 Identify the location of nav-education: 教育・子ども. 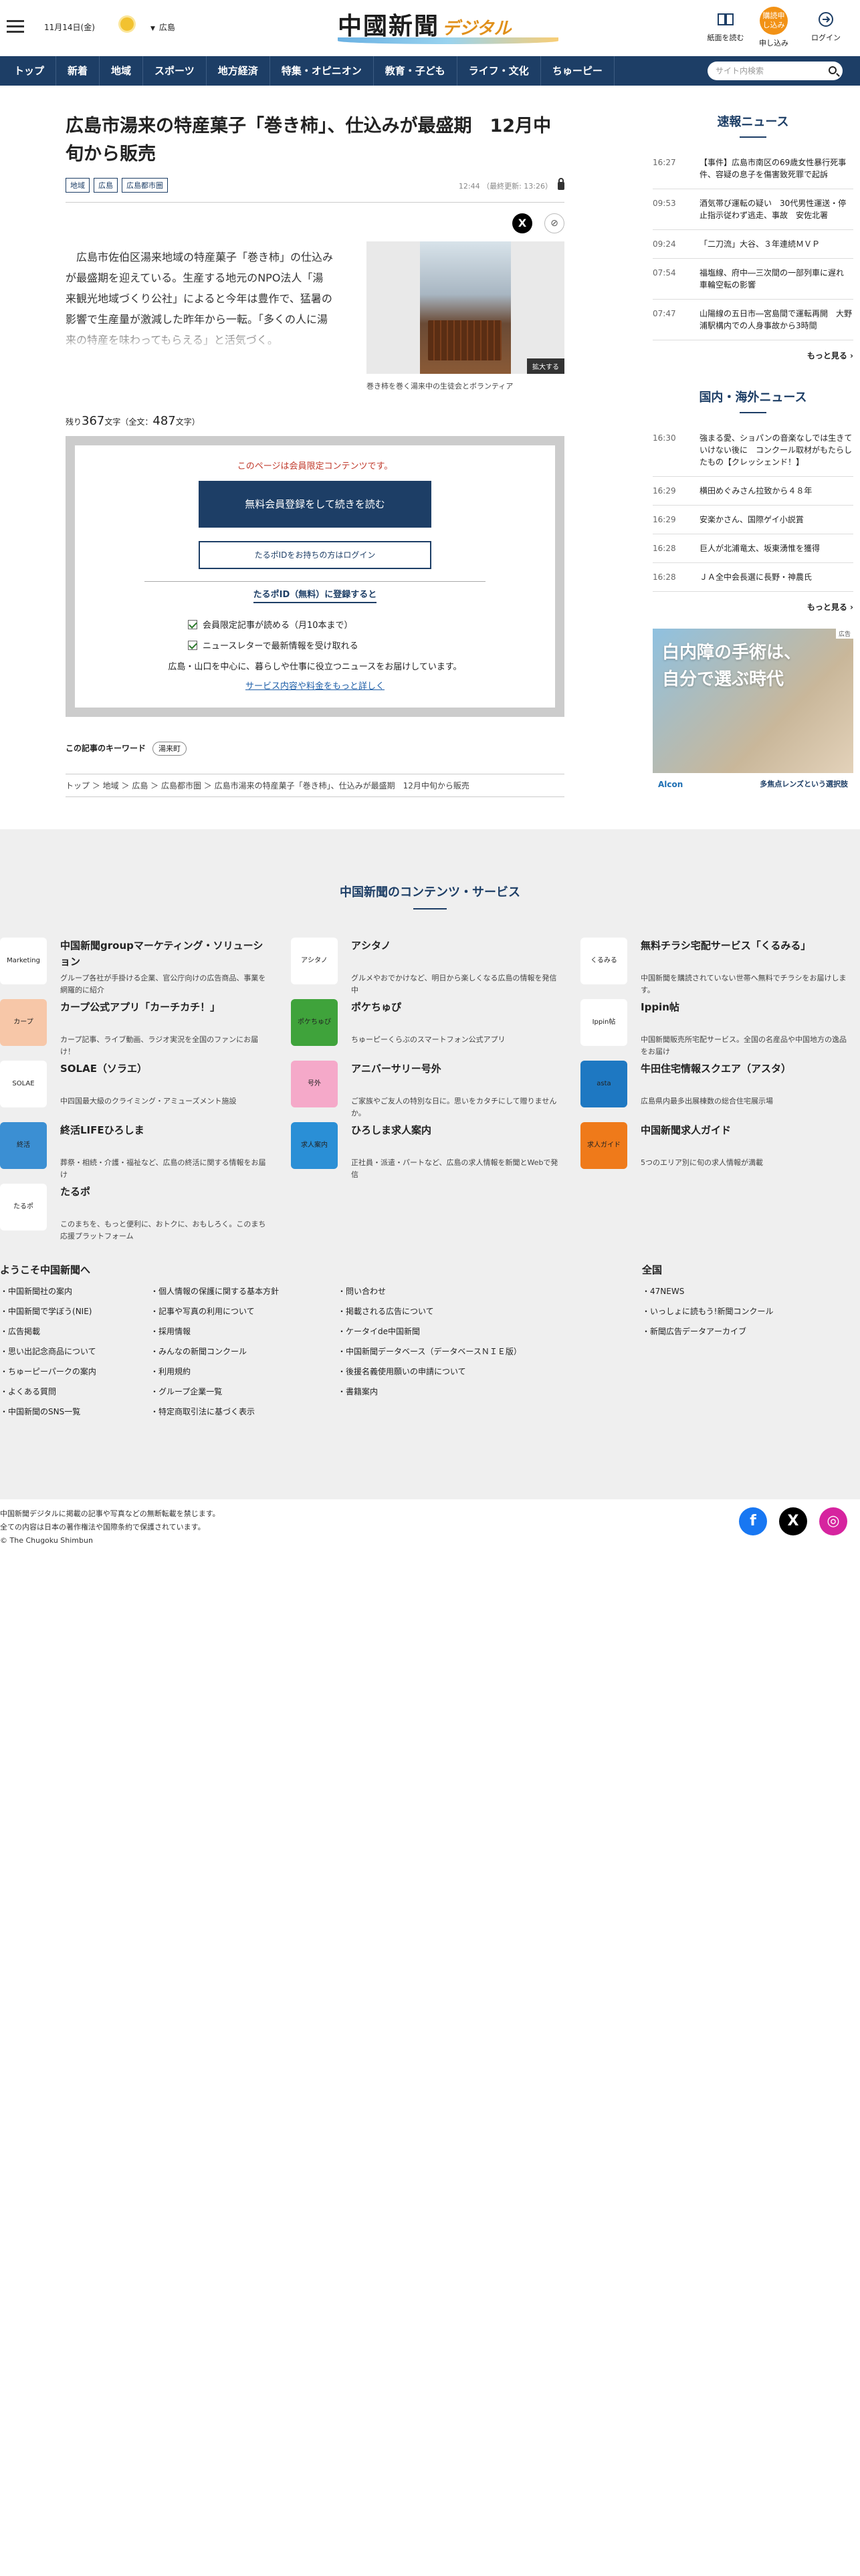
(415, 71).